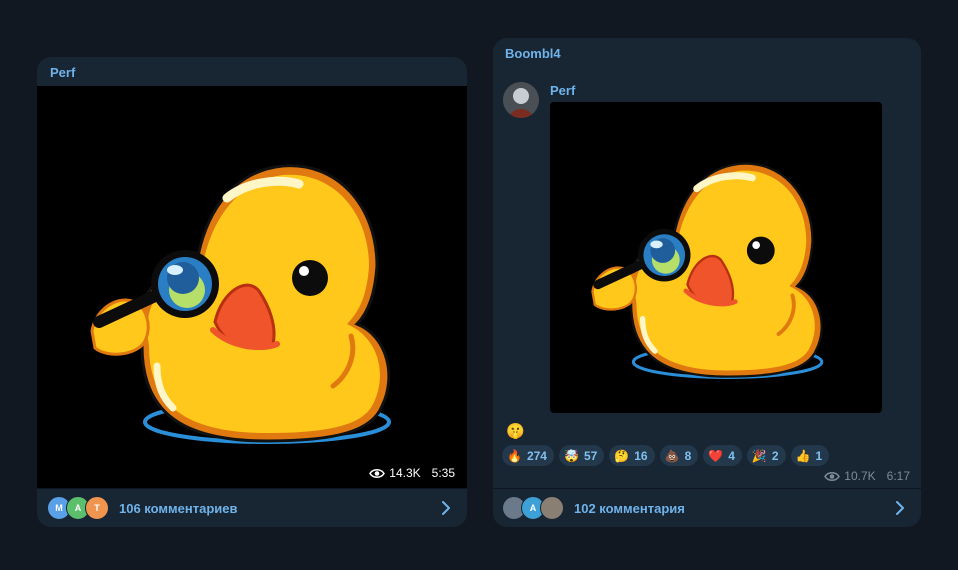 This screenshot has width=958, height=570. What do you see at coordinates (590, 455) in the screenshot?
I see `reaction-count: 57` at bounding box center [590, 455].